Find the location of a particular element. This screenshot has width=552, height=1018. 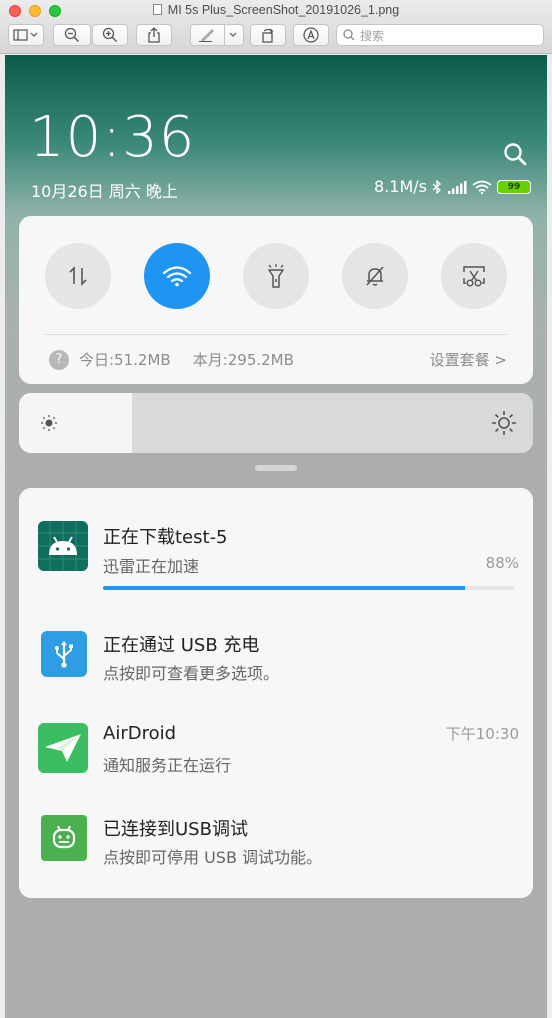

window-title: MI 5s Plus_ScreenShot_20191026_1.png is located at coordinates (276, 10).